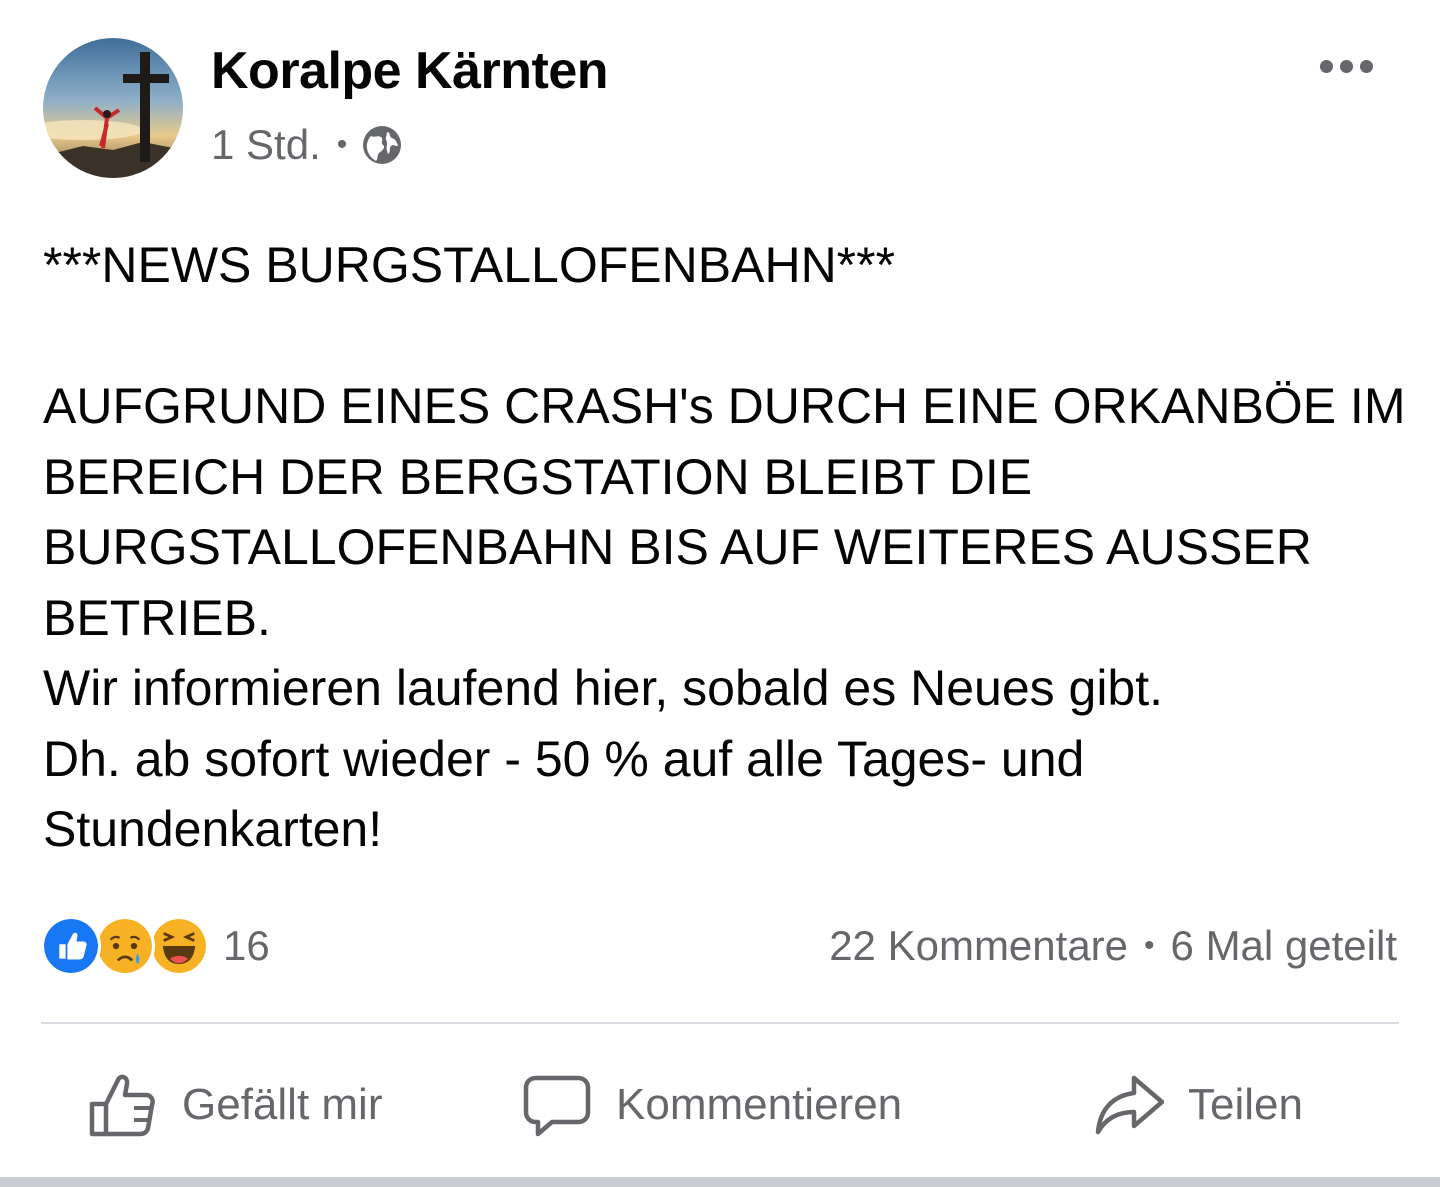 The height and width of the screenshot is (1187, 1440). I want to click on comment-bubble-icon, so click(557, 1106).